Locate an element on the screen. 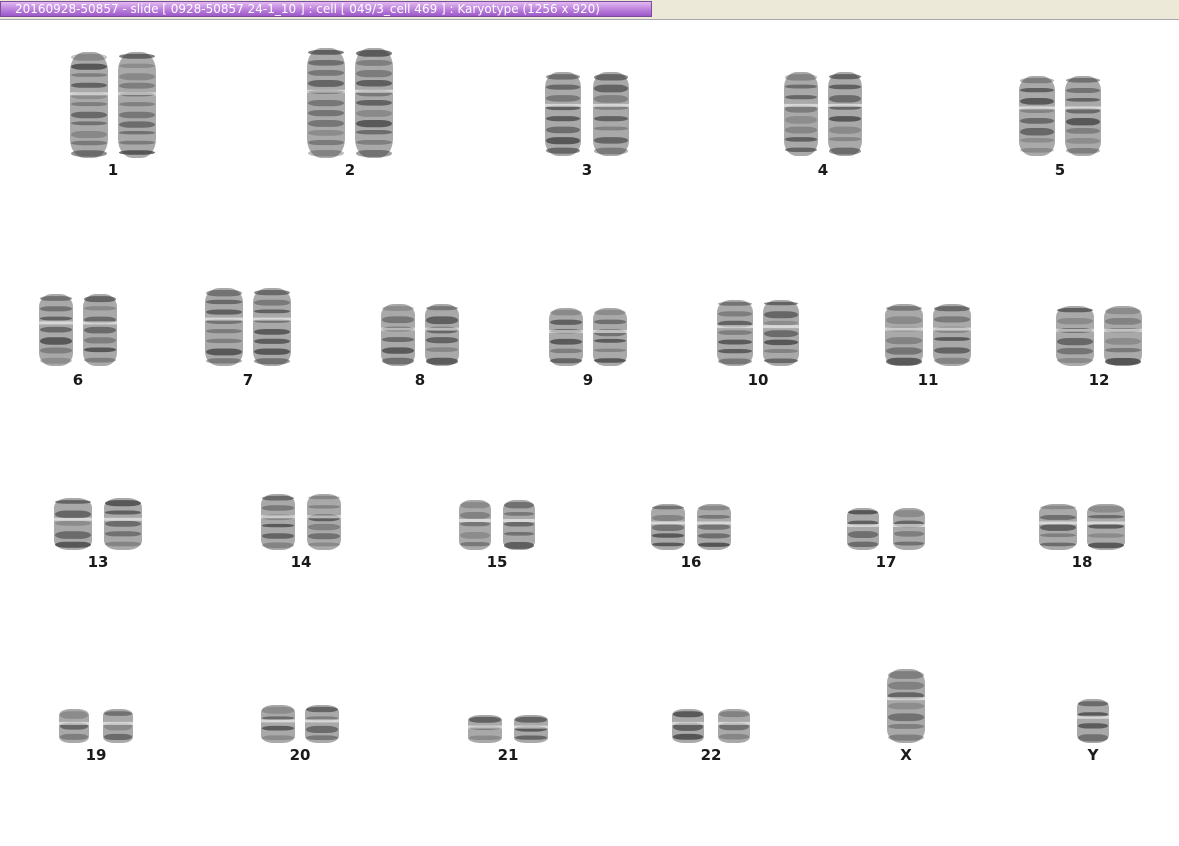 The width and height of the screenshot is (1179, 846). chromosome-label: 8 is located at coordinates (420, 380).